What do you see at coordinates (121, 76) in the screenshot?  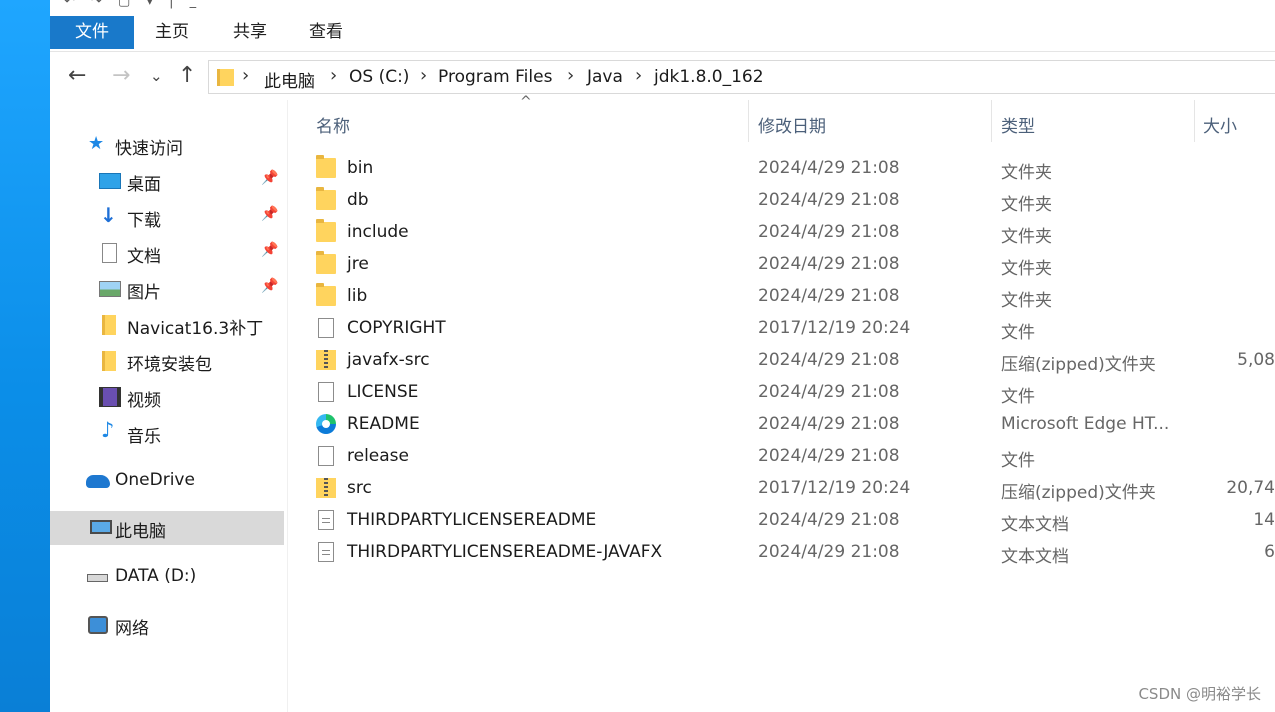 I see `forward-button: →` at bounding box center [121, 76].